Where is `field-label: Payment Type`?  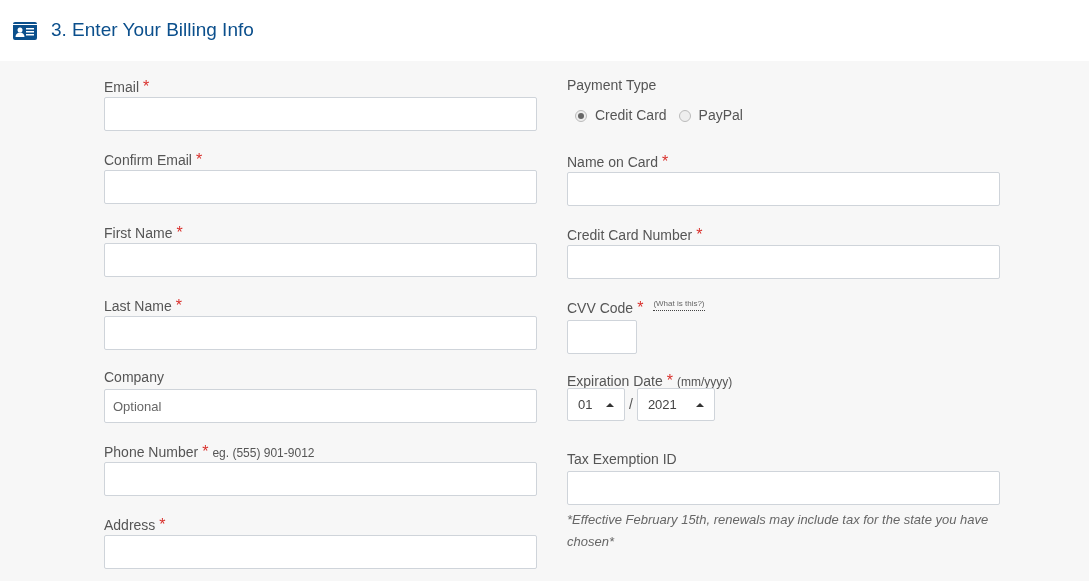
field-label: Payment Type is located at coordinates (612, 85).